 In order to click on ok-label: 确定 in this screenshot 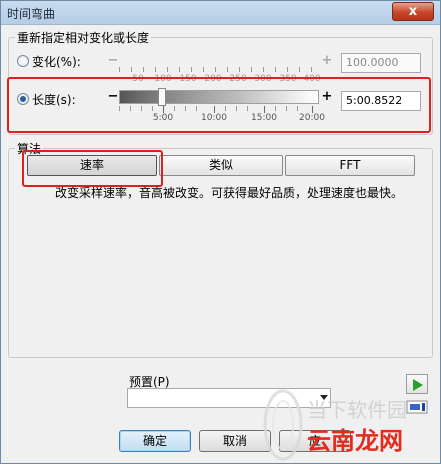, I will do `click(154, 441)`.